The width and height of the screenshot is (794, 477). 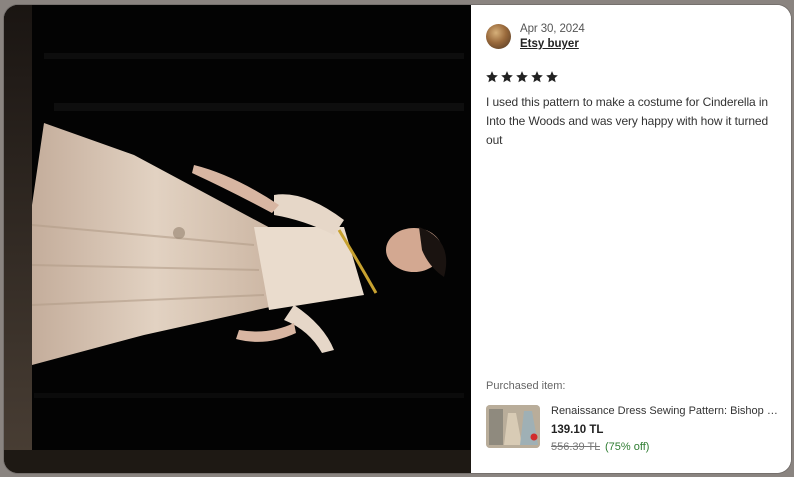 What do you see at coordinates (575, 447) in the screenshot?
I see `product-original-price: 556.39 TL` at bounding box center [575, 447].